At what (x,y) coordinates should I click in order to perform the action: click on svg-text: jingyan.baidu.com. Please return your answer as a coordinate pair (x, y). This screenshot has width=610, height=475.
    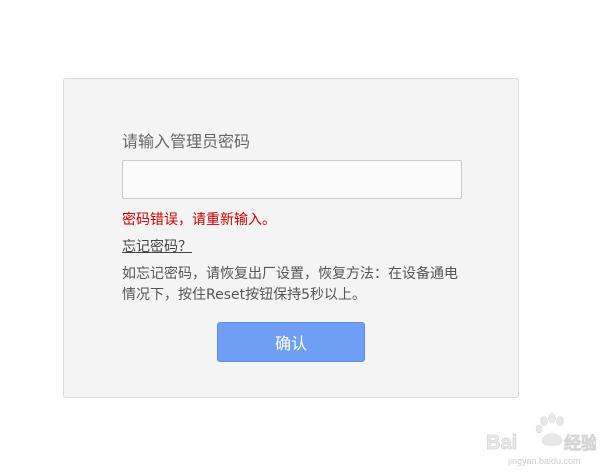
    Looking at the image, I should click on (544, 461).